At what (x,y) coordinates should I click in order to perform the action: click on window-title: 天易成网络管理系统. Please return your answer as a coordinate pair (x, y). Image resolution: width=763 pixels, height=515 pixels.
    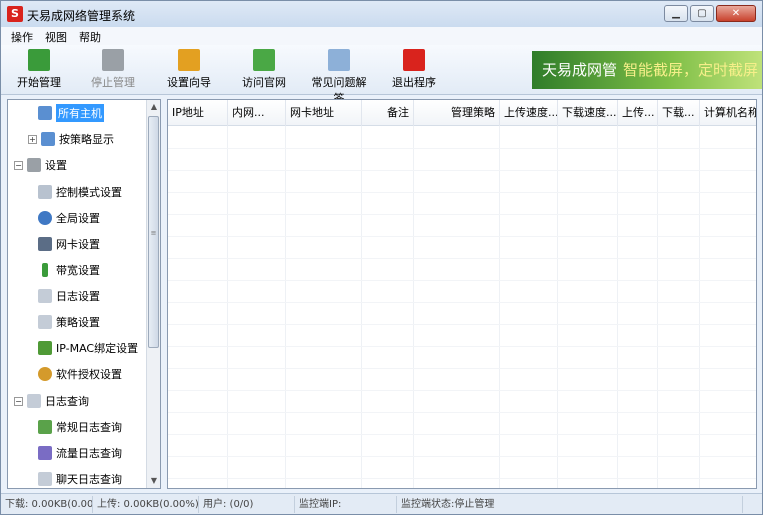
    Looking at the image, I should click on (81, 16).